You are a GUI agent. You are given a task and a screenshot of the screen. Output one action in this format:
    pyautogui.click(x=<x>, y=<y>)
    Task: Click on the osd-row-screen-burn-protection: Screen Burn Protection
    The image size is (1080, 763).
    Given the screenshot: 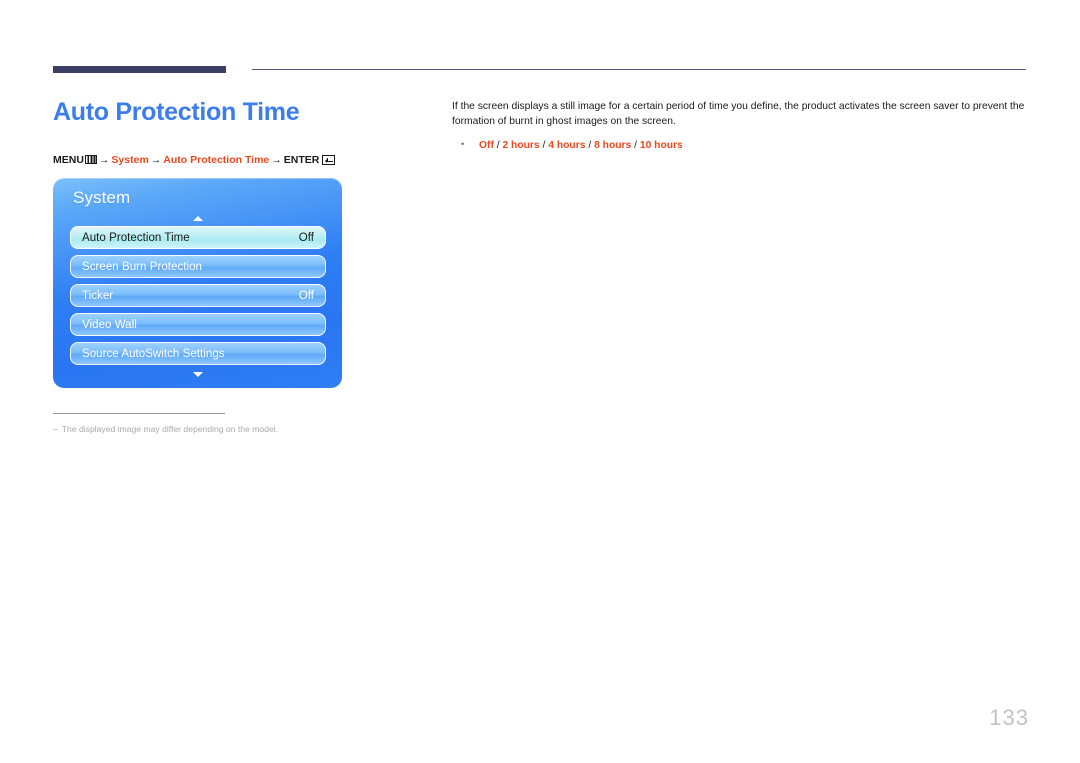 What is the action you would take?
    pyautogui.click(x=198, y=266)
    